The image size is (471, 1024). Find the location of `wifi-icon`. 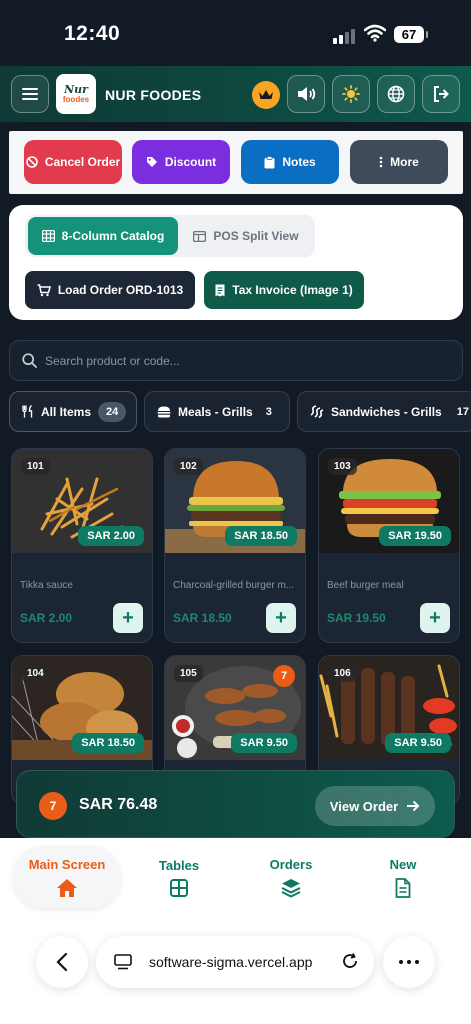

wifi-icon is located at coordinates (375, 33).